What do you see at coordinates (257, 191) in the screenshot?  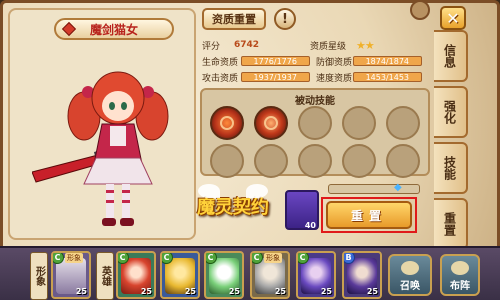 I see `logo-wing-right` at bounding box center [257, 191].